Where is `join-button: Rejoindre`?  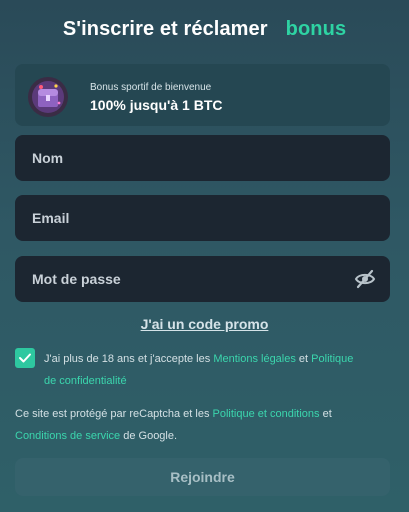
join-button: Rejoindre is located at coordinates (202, 477).